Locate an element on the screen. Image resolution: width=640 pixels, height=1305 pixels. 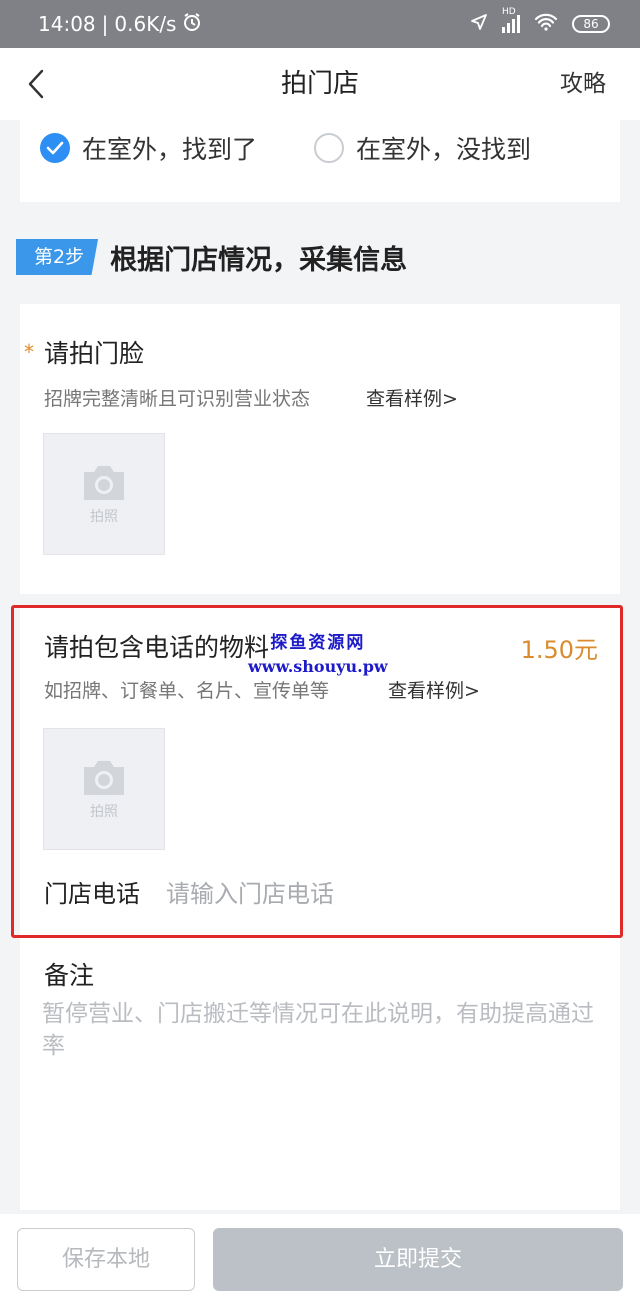
save-local-button: 保存本地 is located at coordinates (106, 1259).